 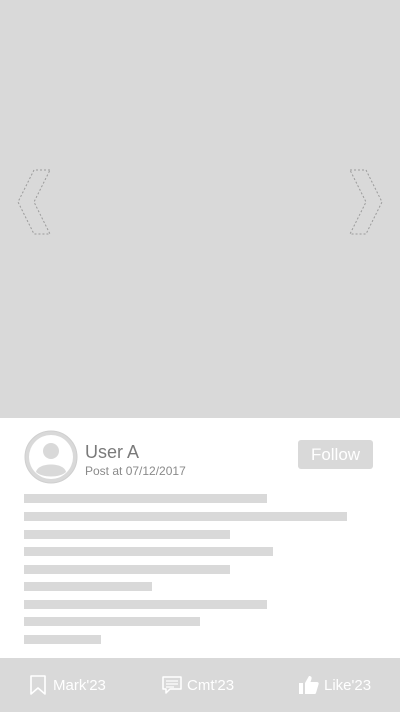 What do you see at coordinates (51, 457) in the screenshot?
I see `avatar` at bounding box center [51, 457].